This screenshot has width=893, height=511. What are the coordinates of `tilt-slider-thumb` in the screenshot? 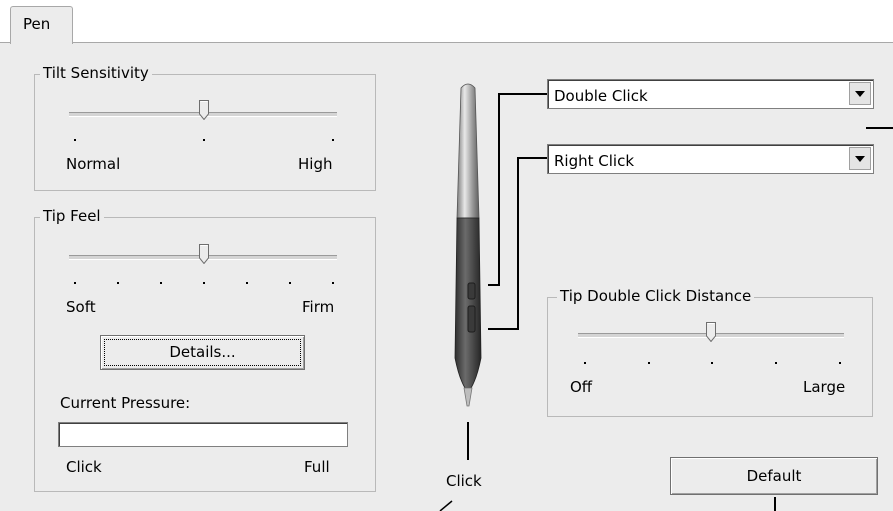 It's located at (204, 110).